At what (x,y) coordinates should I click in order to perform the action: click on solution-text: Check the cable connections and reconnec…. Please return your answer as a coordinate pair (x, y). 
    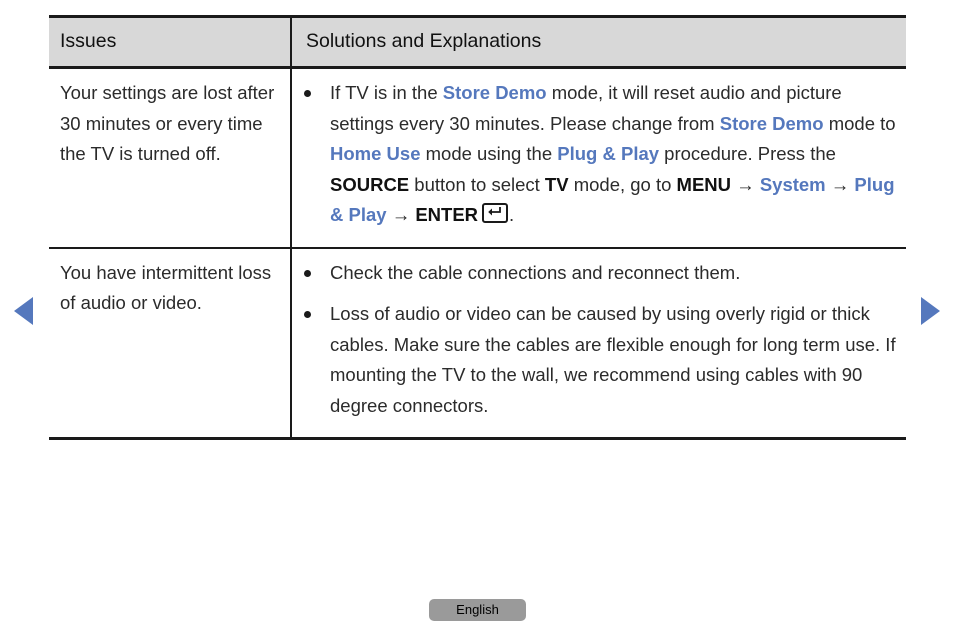
    Looking at the image, I should click on (535, 272).